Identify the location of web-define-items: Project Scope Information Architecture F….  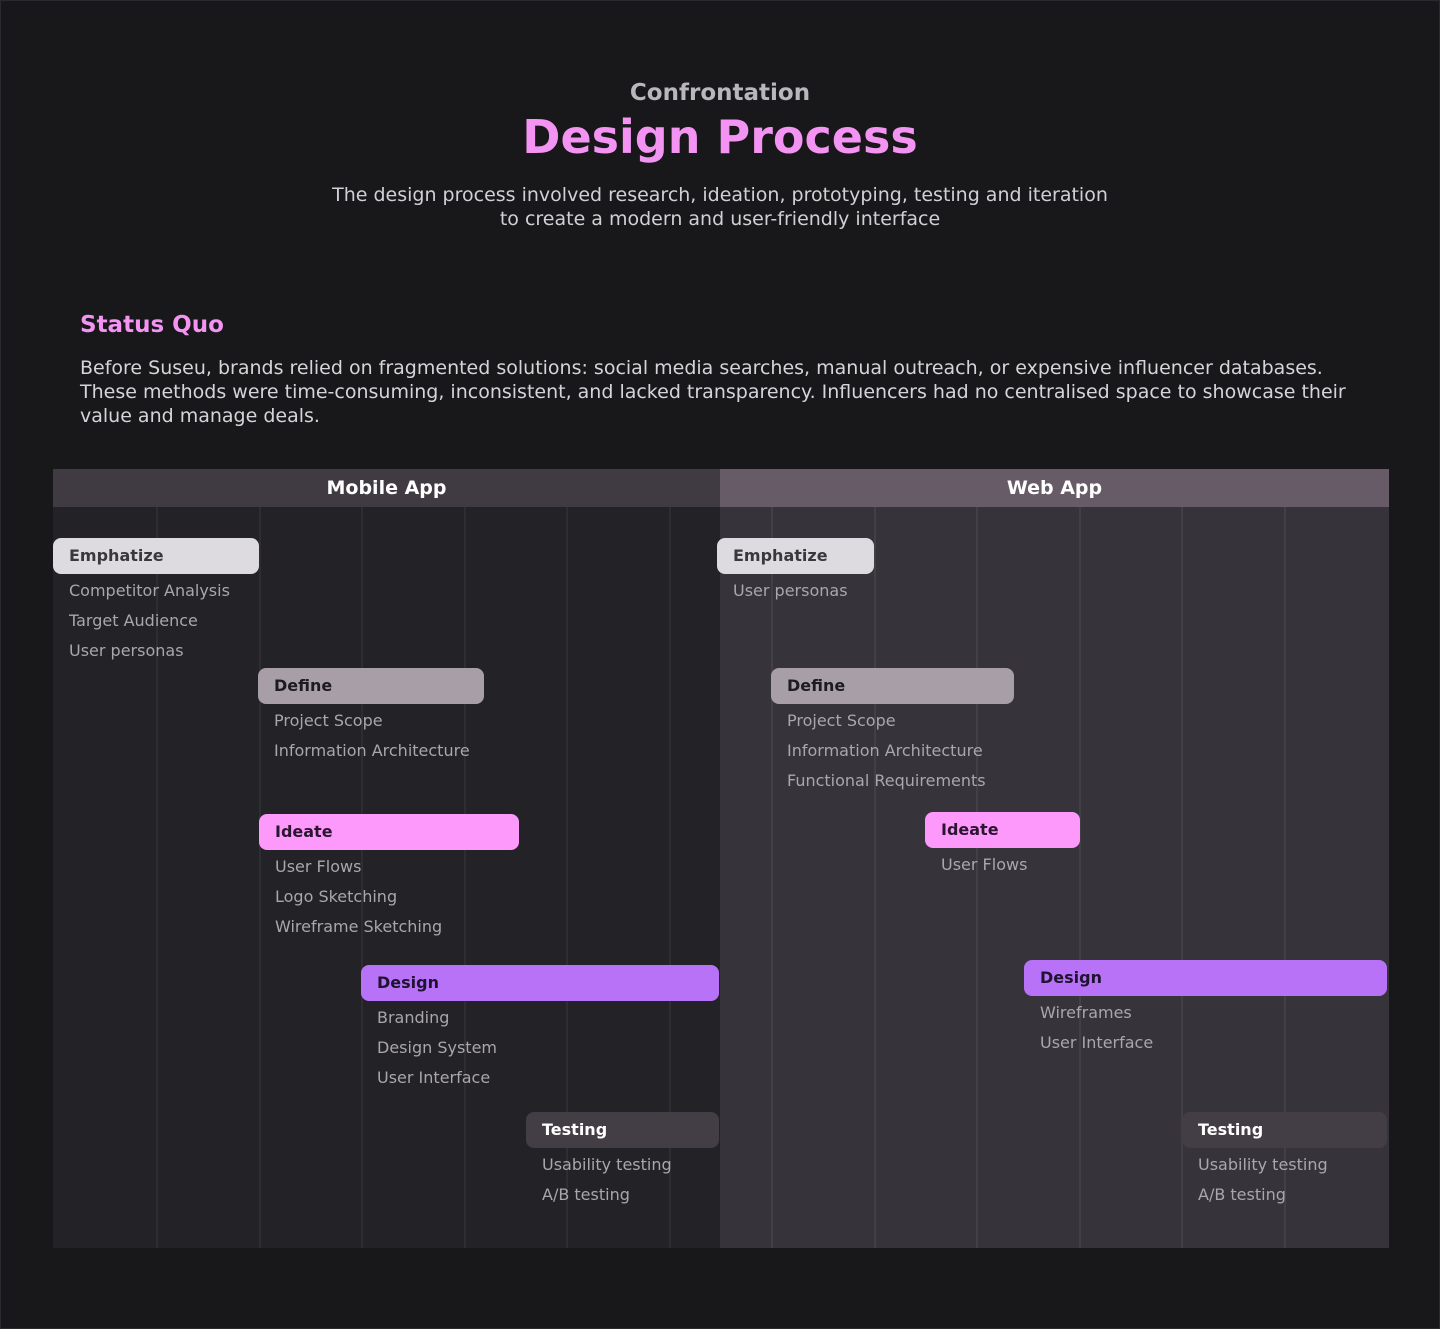
(886, 751).